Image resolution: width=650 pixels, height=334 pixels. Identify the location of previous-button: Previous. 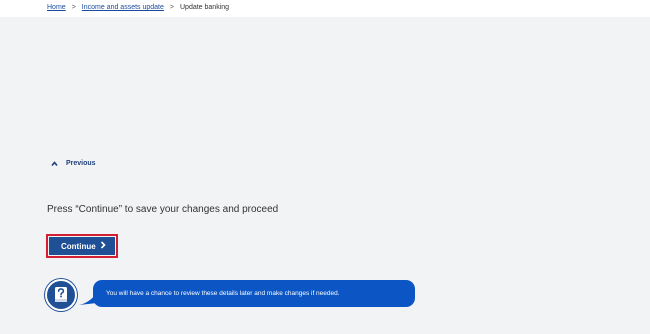
(73, 163).